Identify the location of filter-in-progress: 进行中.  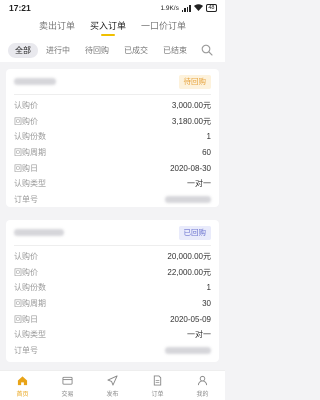
(58, 50).